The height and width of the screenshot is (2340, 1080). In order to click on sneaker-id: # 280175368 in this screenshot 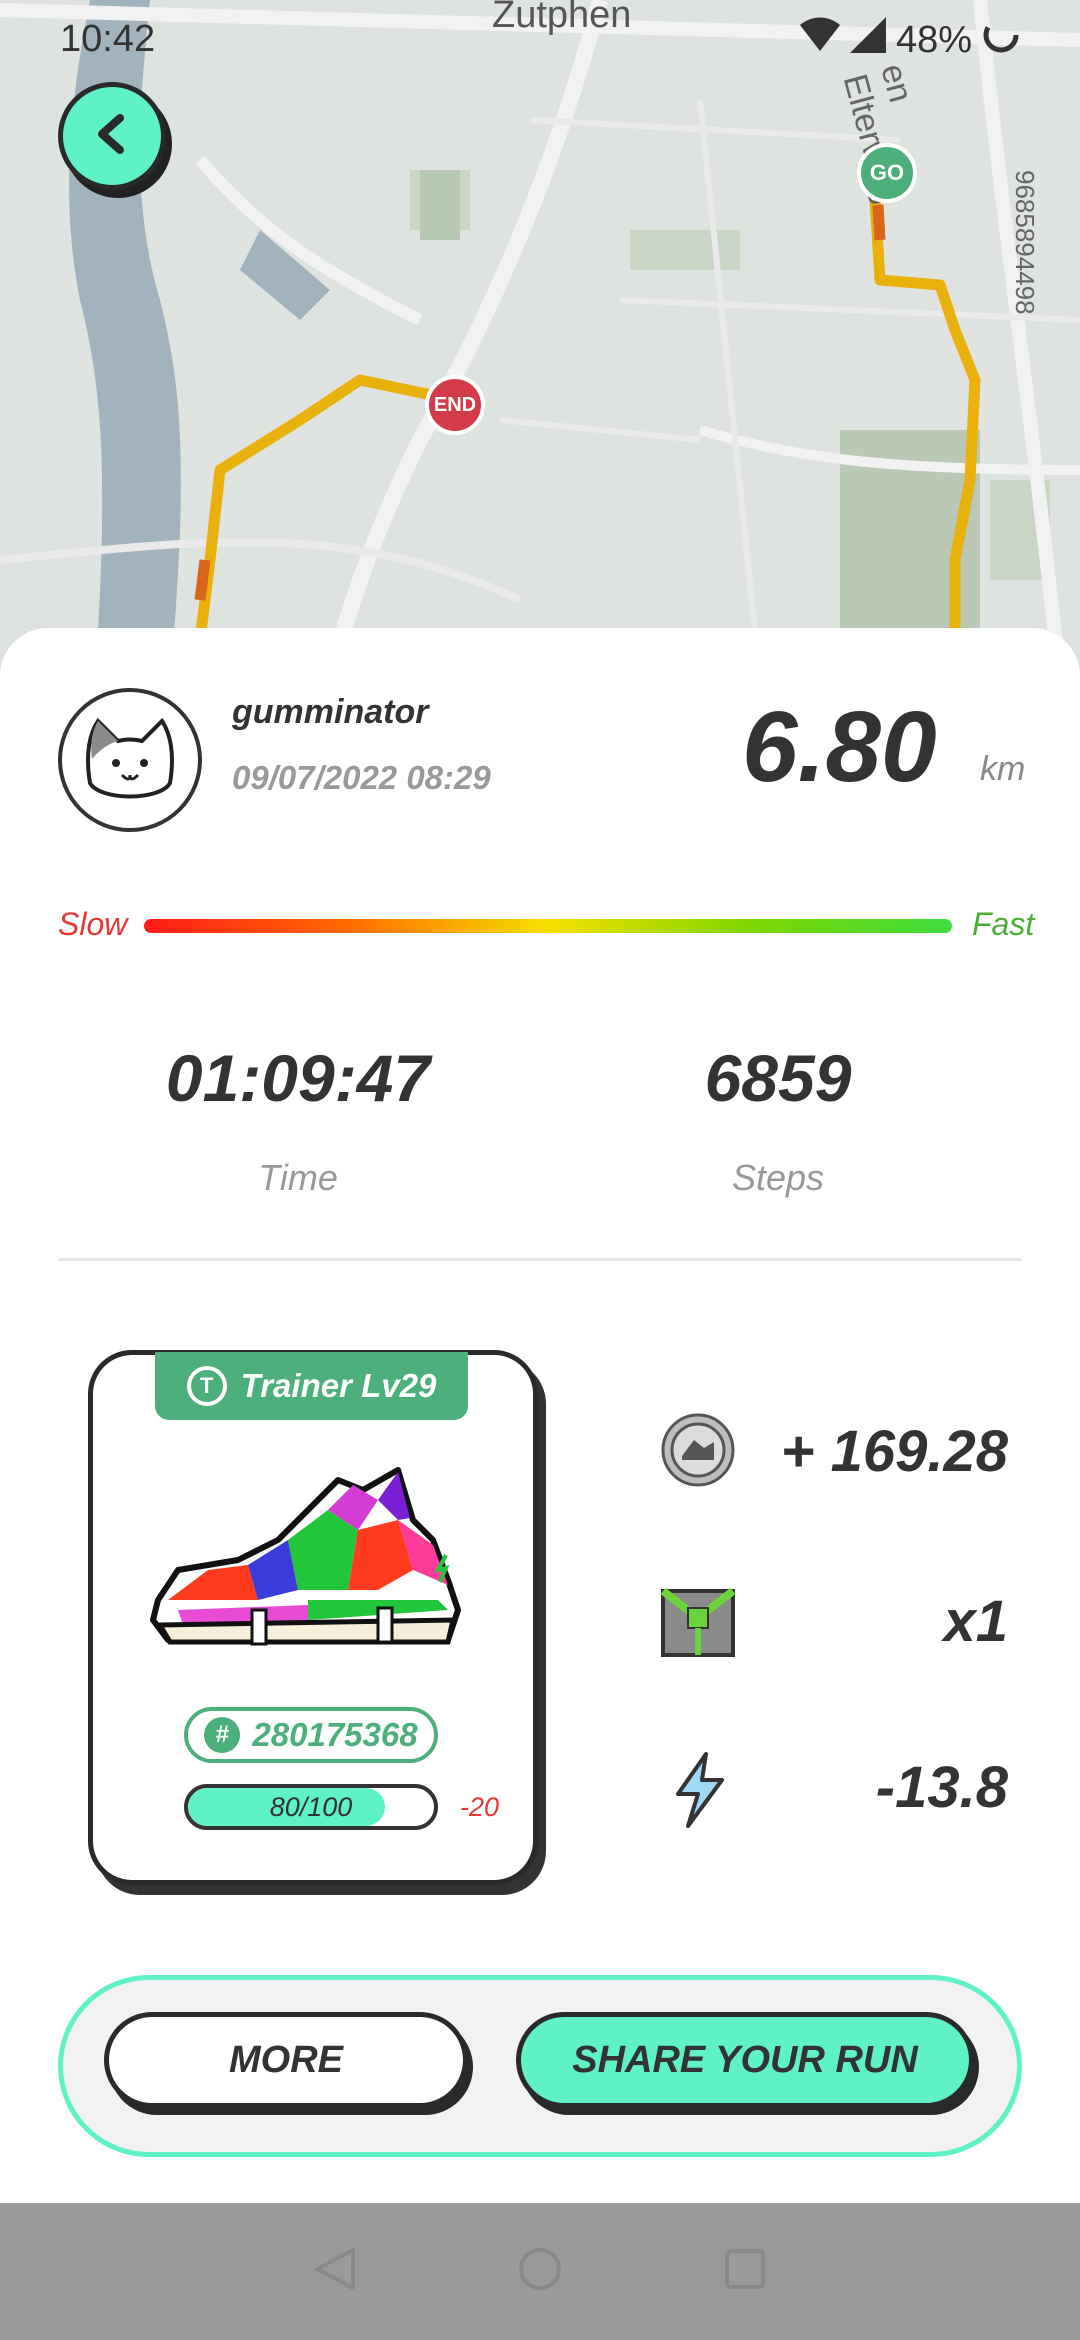, I will do `click(311, 1735)`.